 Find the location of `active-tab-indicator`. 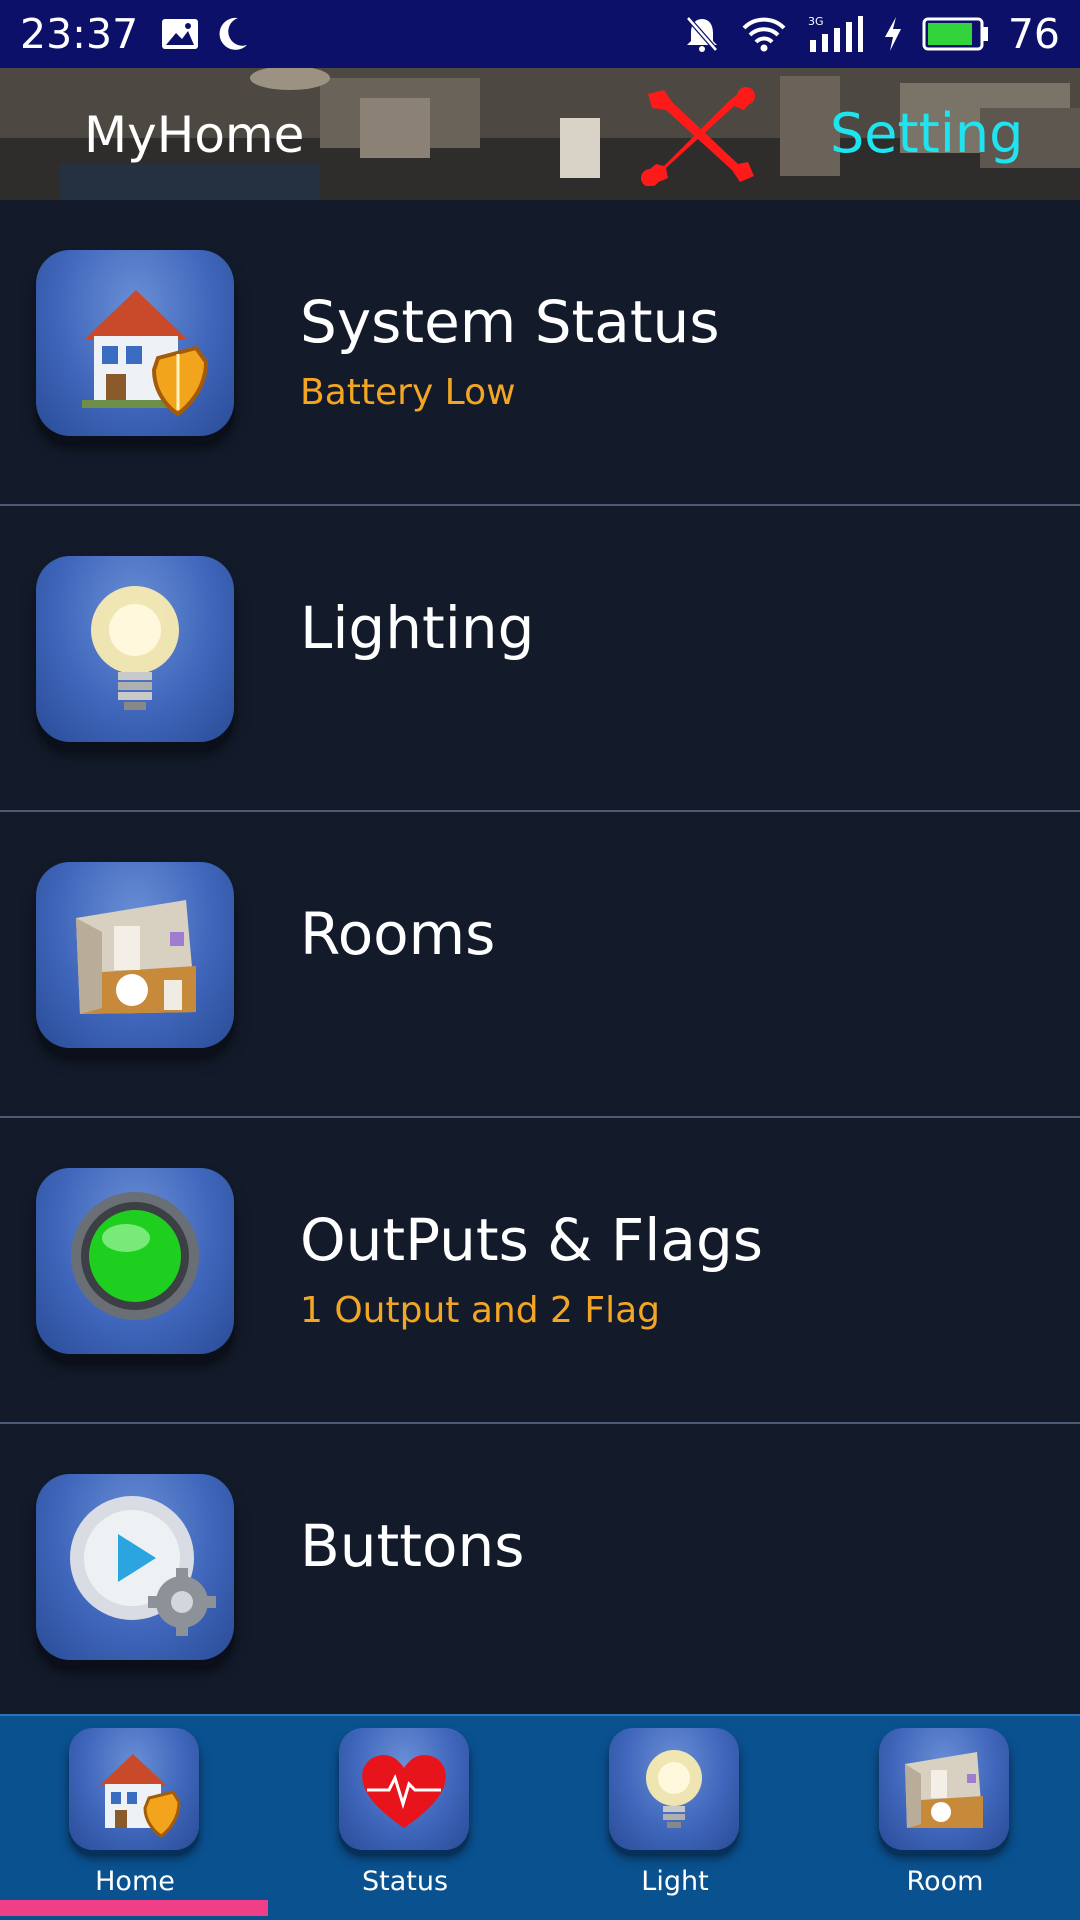

active-tab-indicator is located at coordinates (134, 1908).